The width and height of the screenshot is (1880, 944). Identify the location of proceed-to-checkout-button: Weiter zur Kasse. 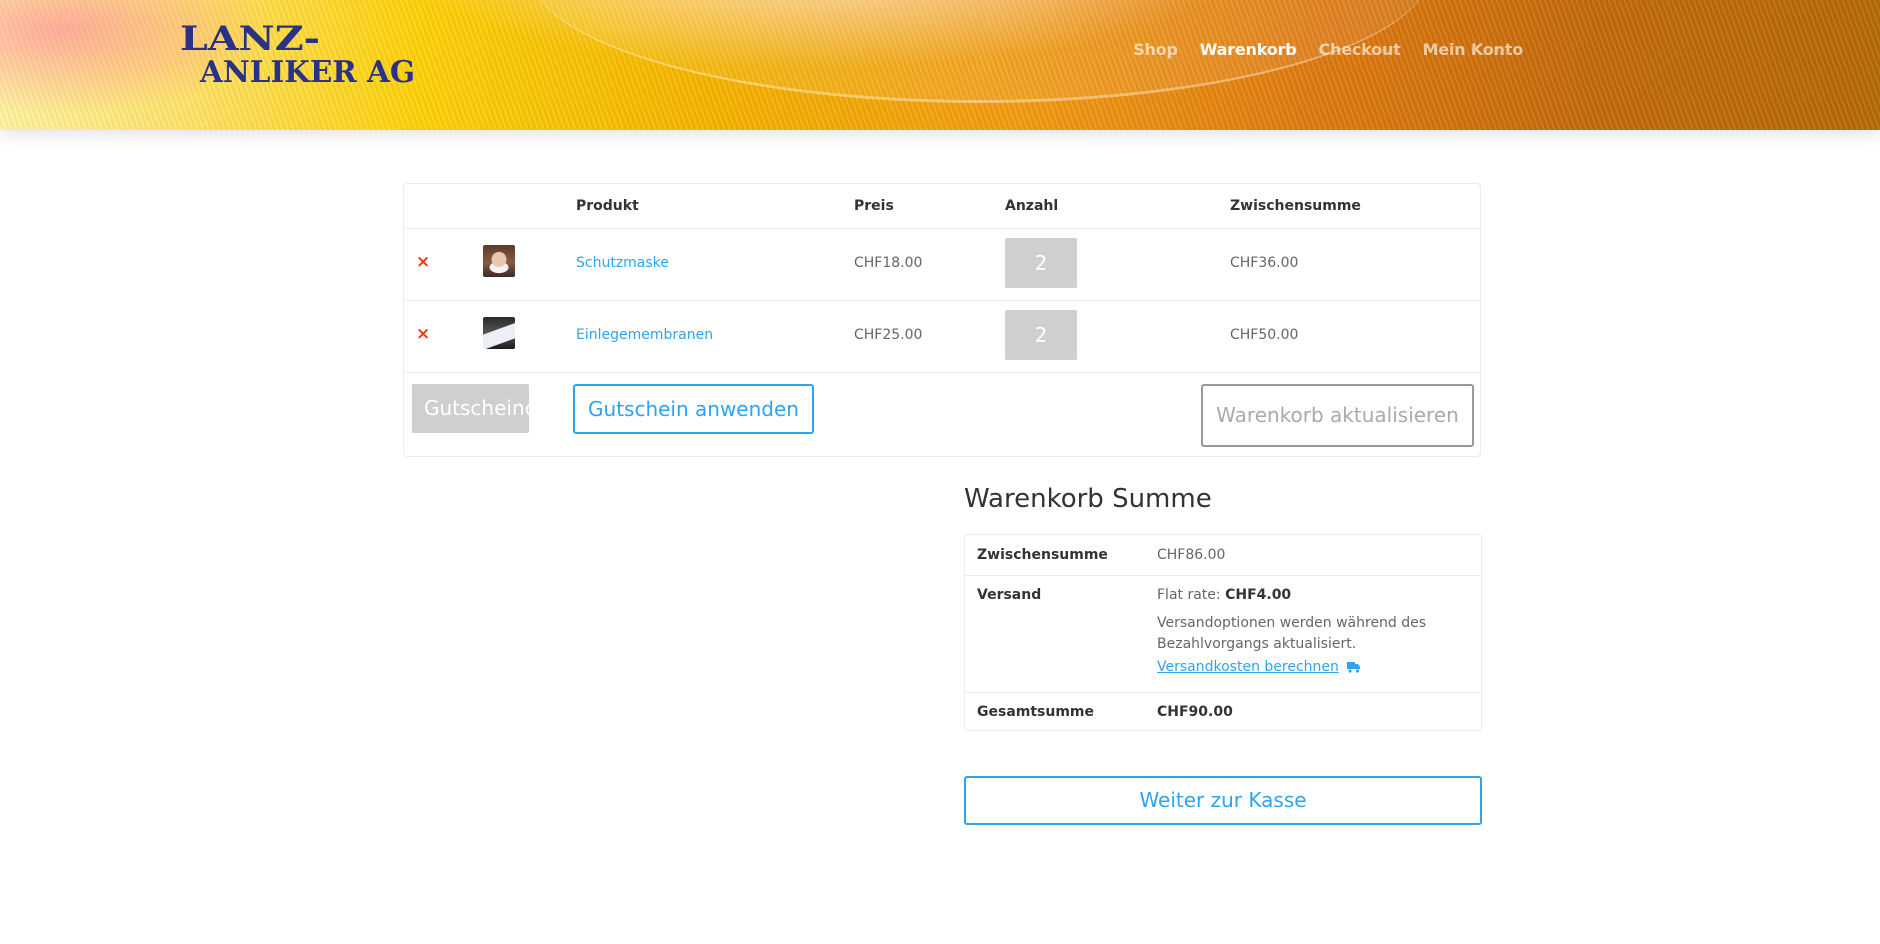
(1223, 800).